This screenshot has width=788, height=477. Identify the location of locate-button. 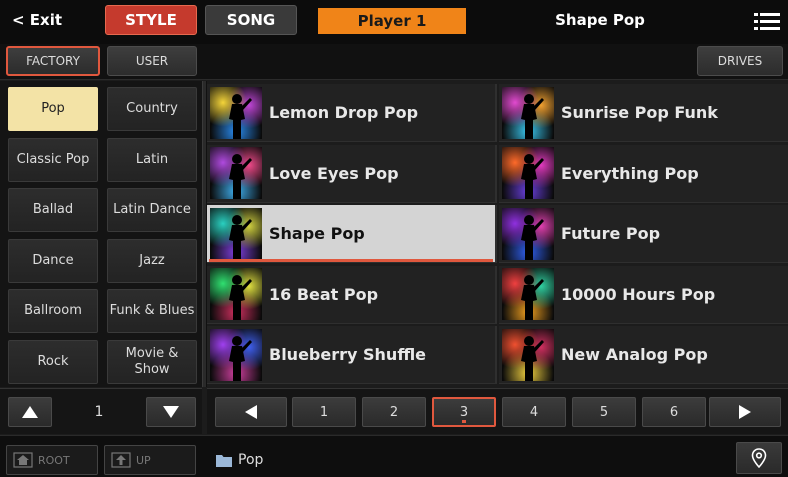
(759, 458).